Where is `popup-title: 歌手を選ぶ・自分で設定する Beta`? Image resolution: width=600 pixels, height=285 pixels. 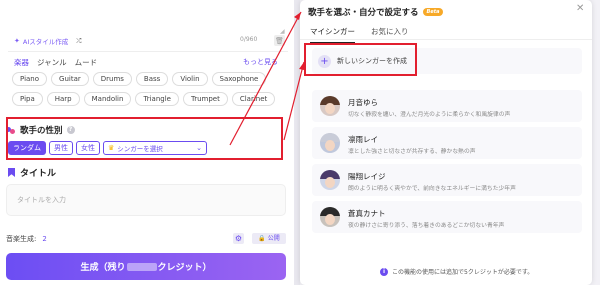 popup-title: 歌手を選ぶ・自分で設定する Beta is located at coordinates (376, 12).